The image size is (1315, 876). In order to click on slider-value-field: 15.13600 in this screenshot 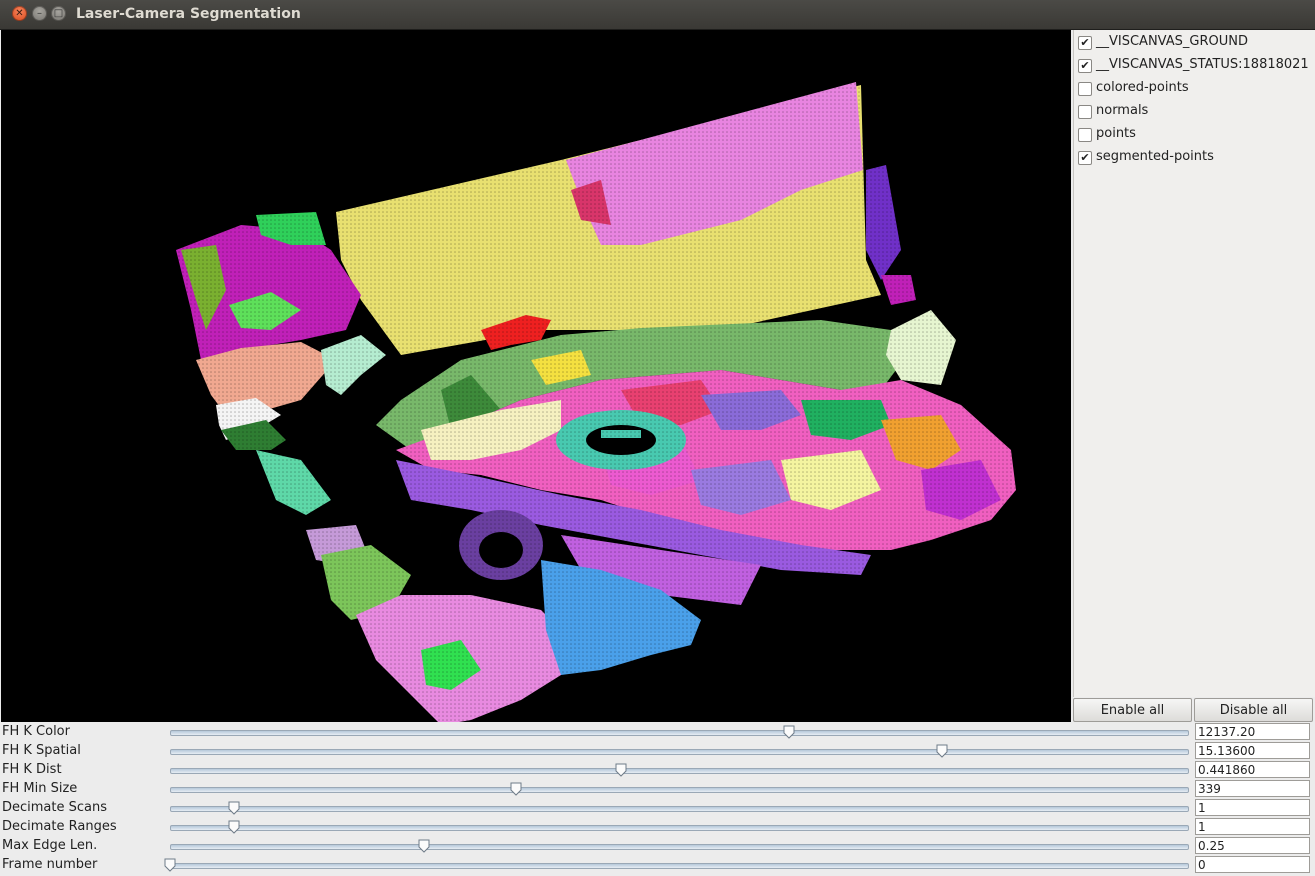, I will do `click(1252, 750)`.